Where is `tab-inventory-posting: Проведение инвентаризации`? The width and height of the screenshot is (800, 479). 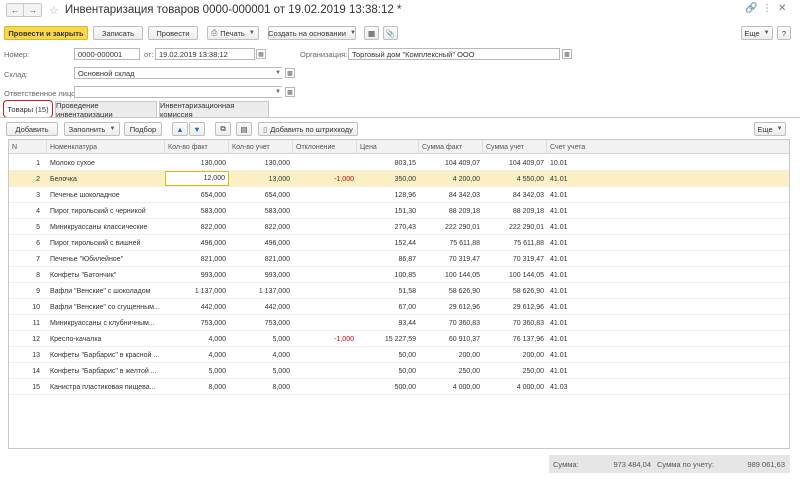 tab-inventory-posting: Проведение инвентаризации is located at coordinates (106, 110).